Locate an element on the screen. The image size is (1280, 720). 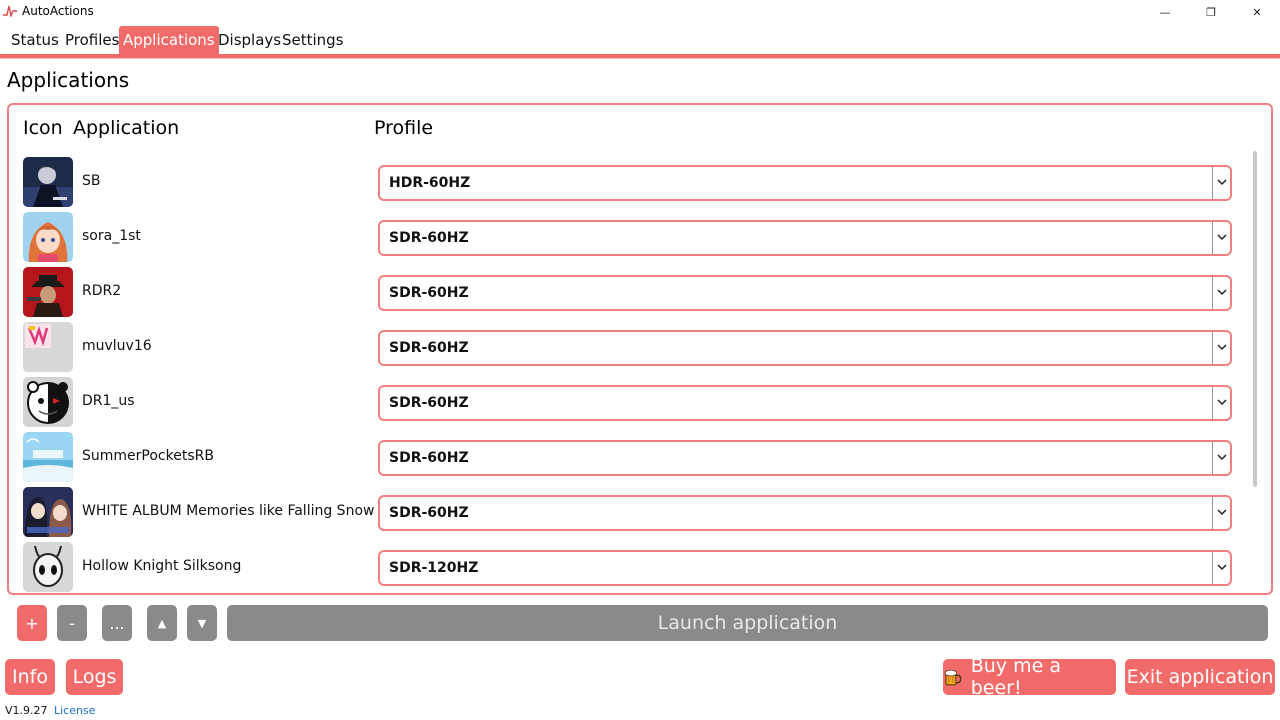
minus-icon: - is located at coordinates (72, 623).